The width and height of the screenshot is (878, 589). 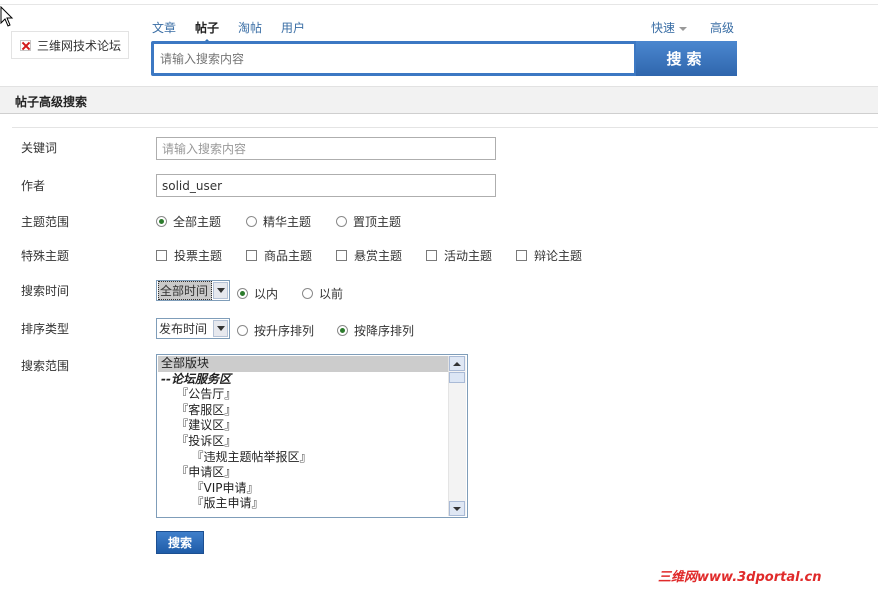 What do you see at coordinates (457, 363) in the screenshot?
I see `scroll-up-arrow-icon` at bounding box center [457, 363].